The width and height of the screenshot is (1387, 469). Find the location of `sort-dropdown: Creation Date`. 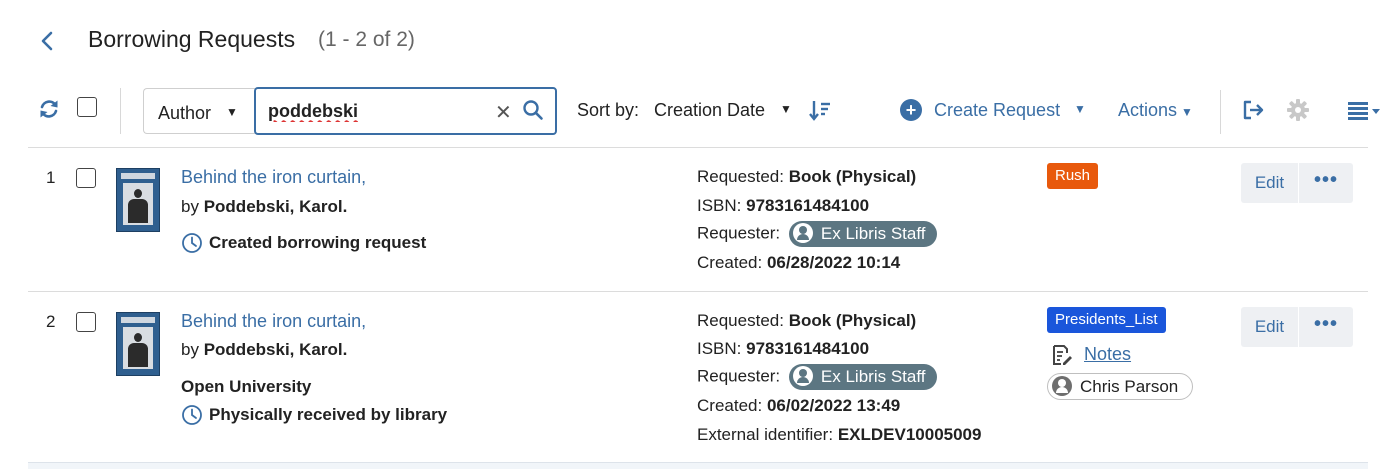

sort-dropdown: Creation Date is located at coordinates (709, 110).